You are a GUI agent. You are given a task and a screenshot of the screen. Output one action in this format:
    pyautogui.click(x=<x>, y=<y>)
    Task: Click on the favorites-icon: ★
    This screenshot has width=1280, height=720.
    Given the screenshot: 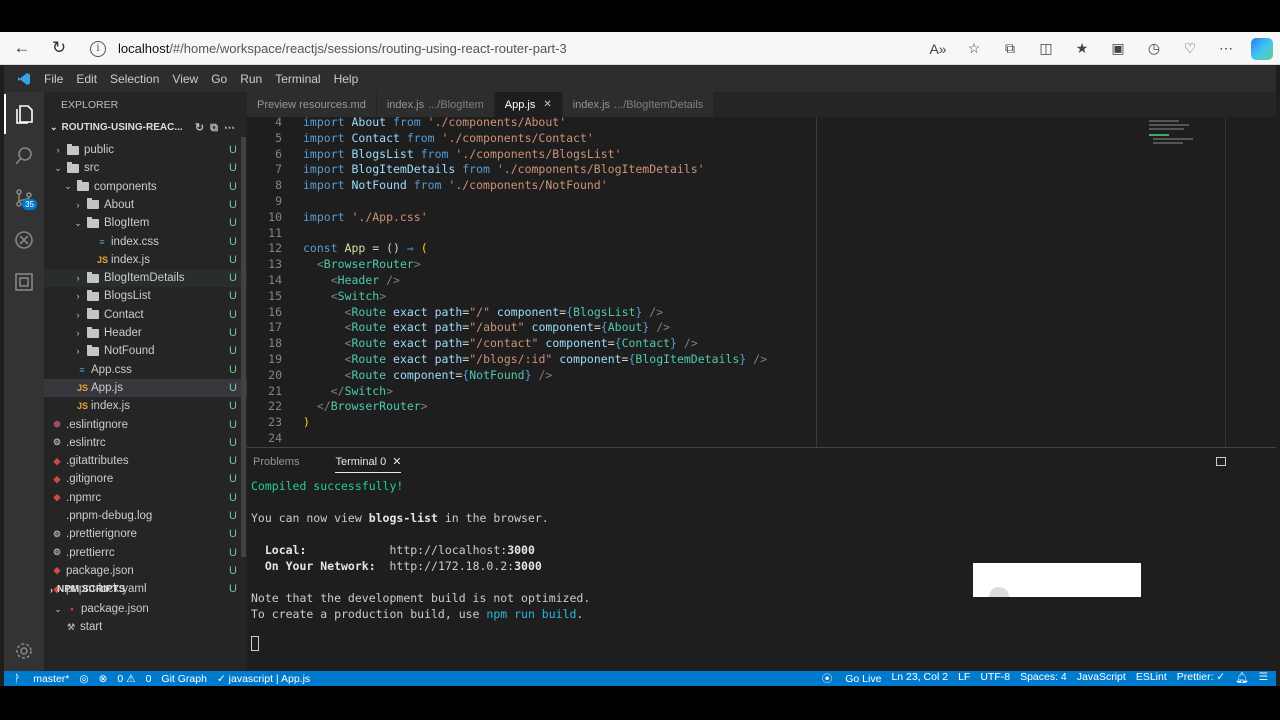 What is the action you would take?
    pyautogui.click(x=1082, y=48)
    